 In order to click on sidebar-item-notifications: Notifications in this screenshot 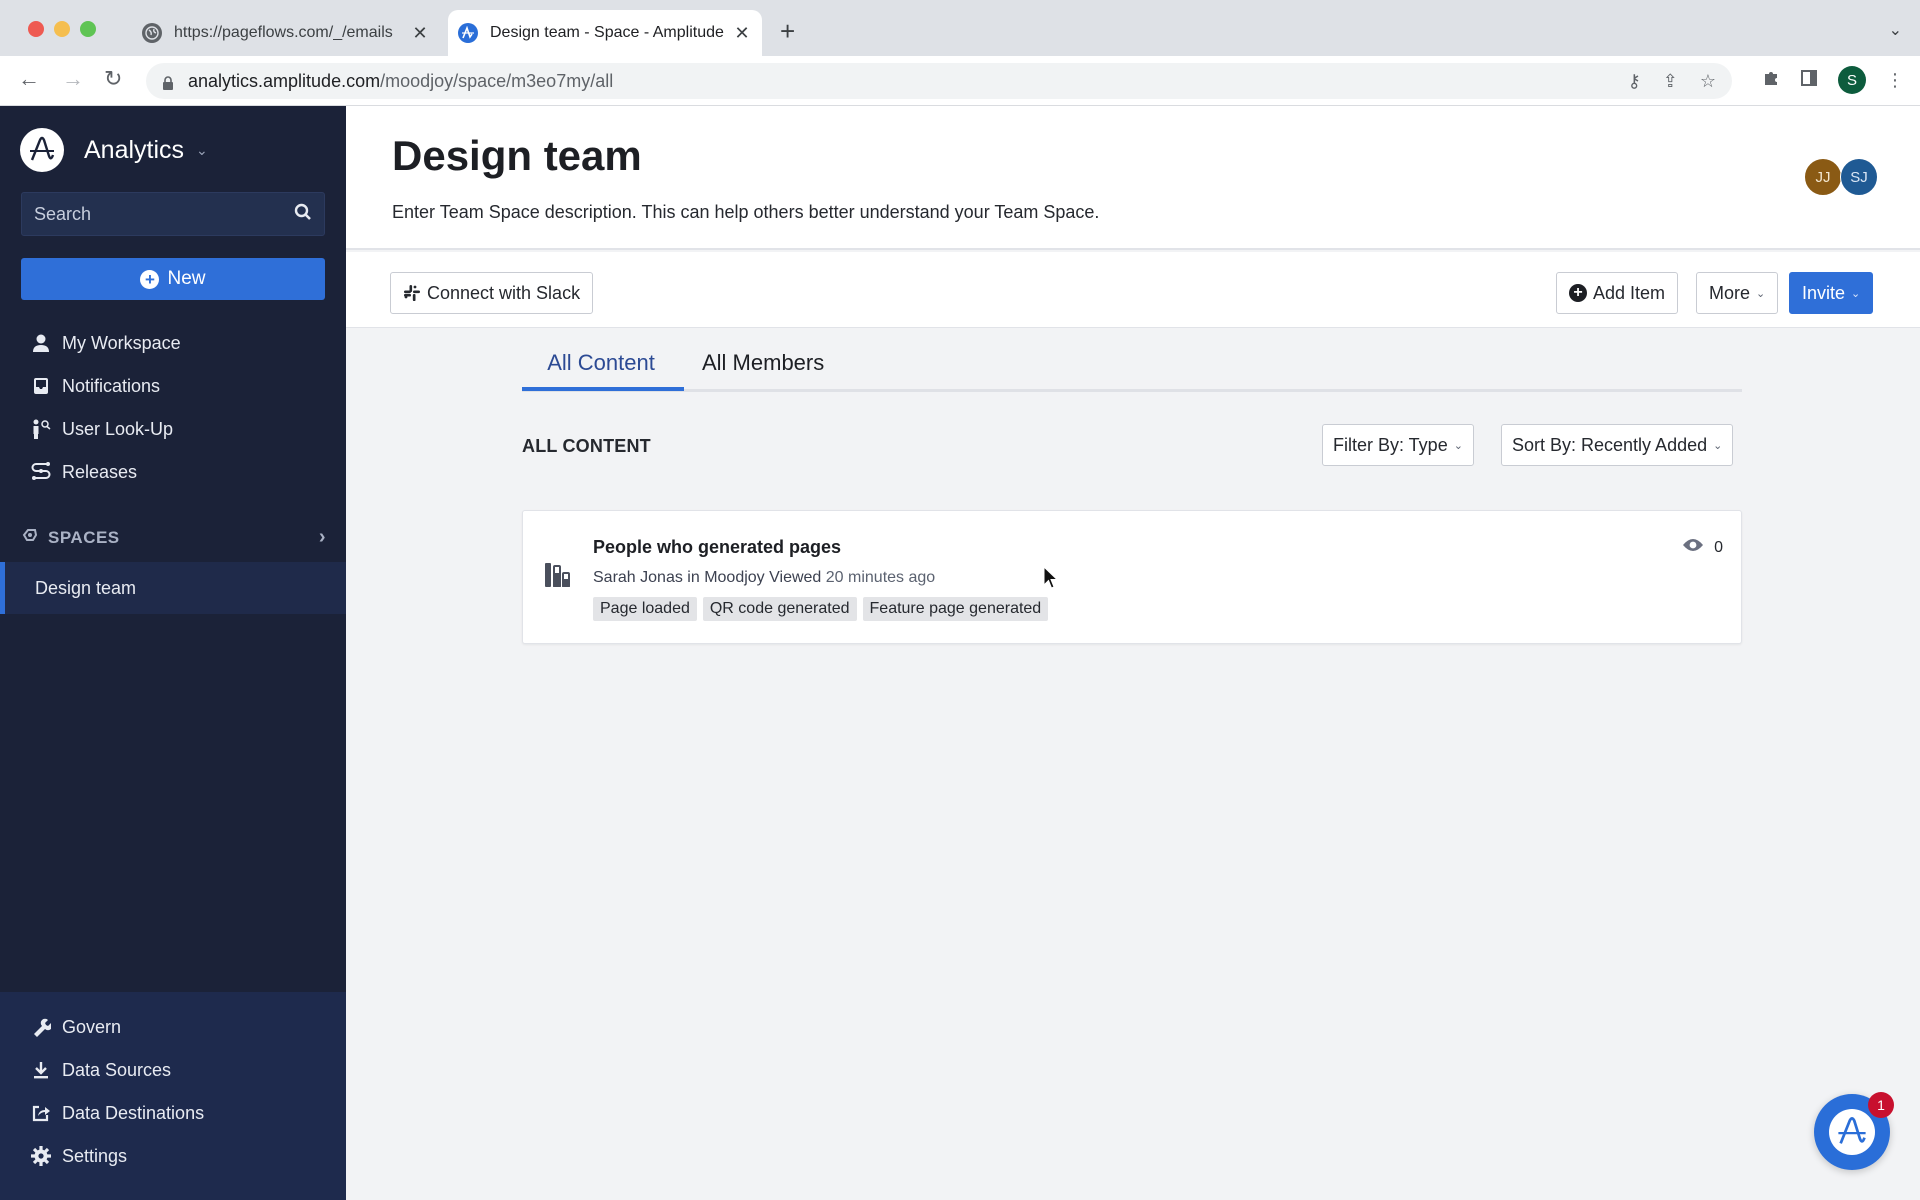, I will do `click(94, 386)`.